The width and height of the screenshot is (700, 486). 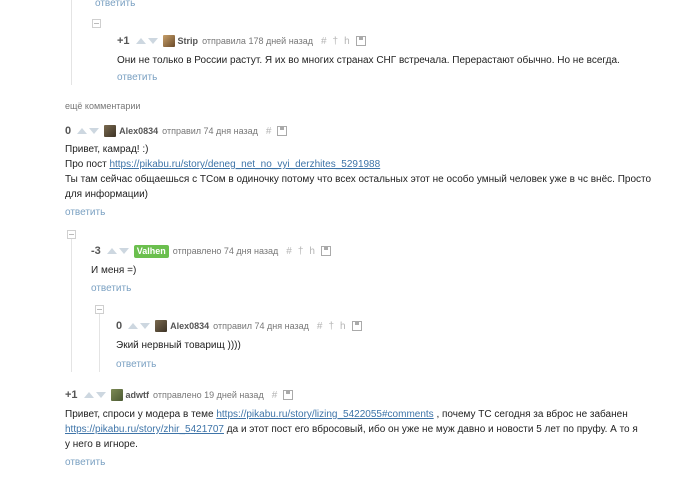 What do you see at coordinates (107, 149) in the screenshot?
I see `comment-line: Привет, камрад! :)` at bounding box center [107, 149].